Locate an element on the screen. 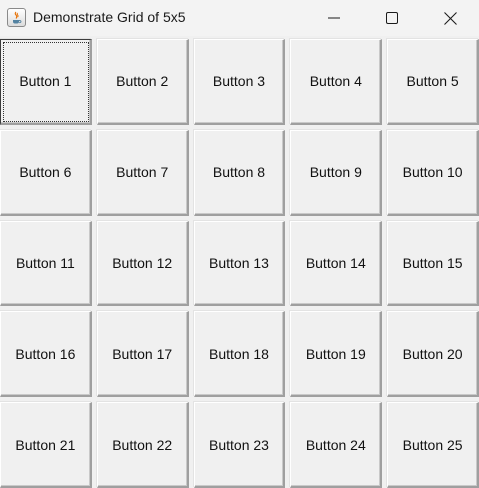 This screenshot has height=488, width=479. grid-button-11: Button 11 is located at coordinates (46, 263).